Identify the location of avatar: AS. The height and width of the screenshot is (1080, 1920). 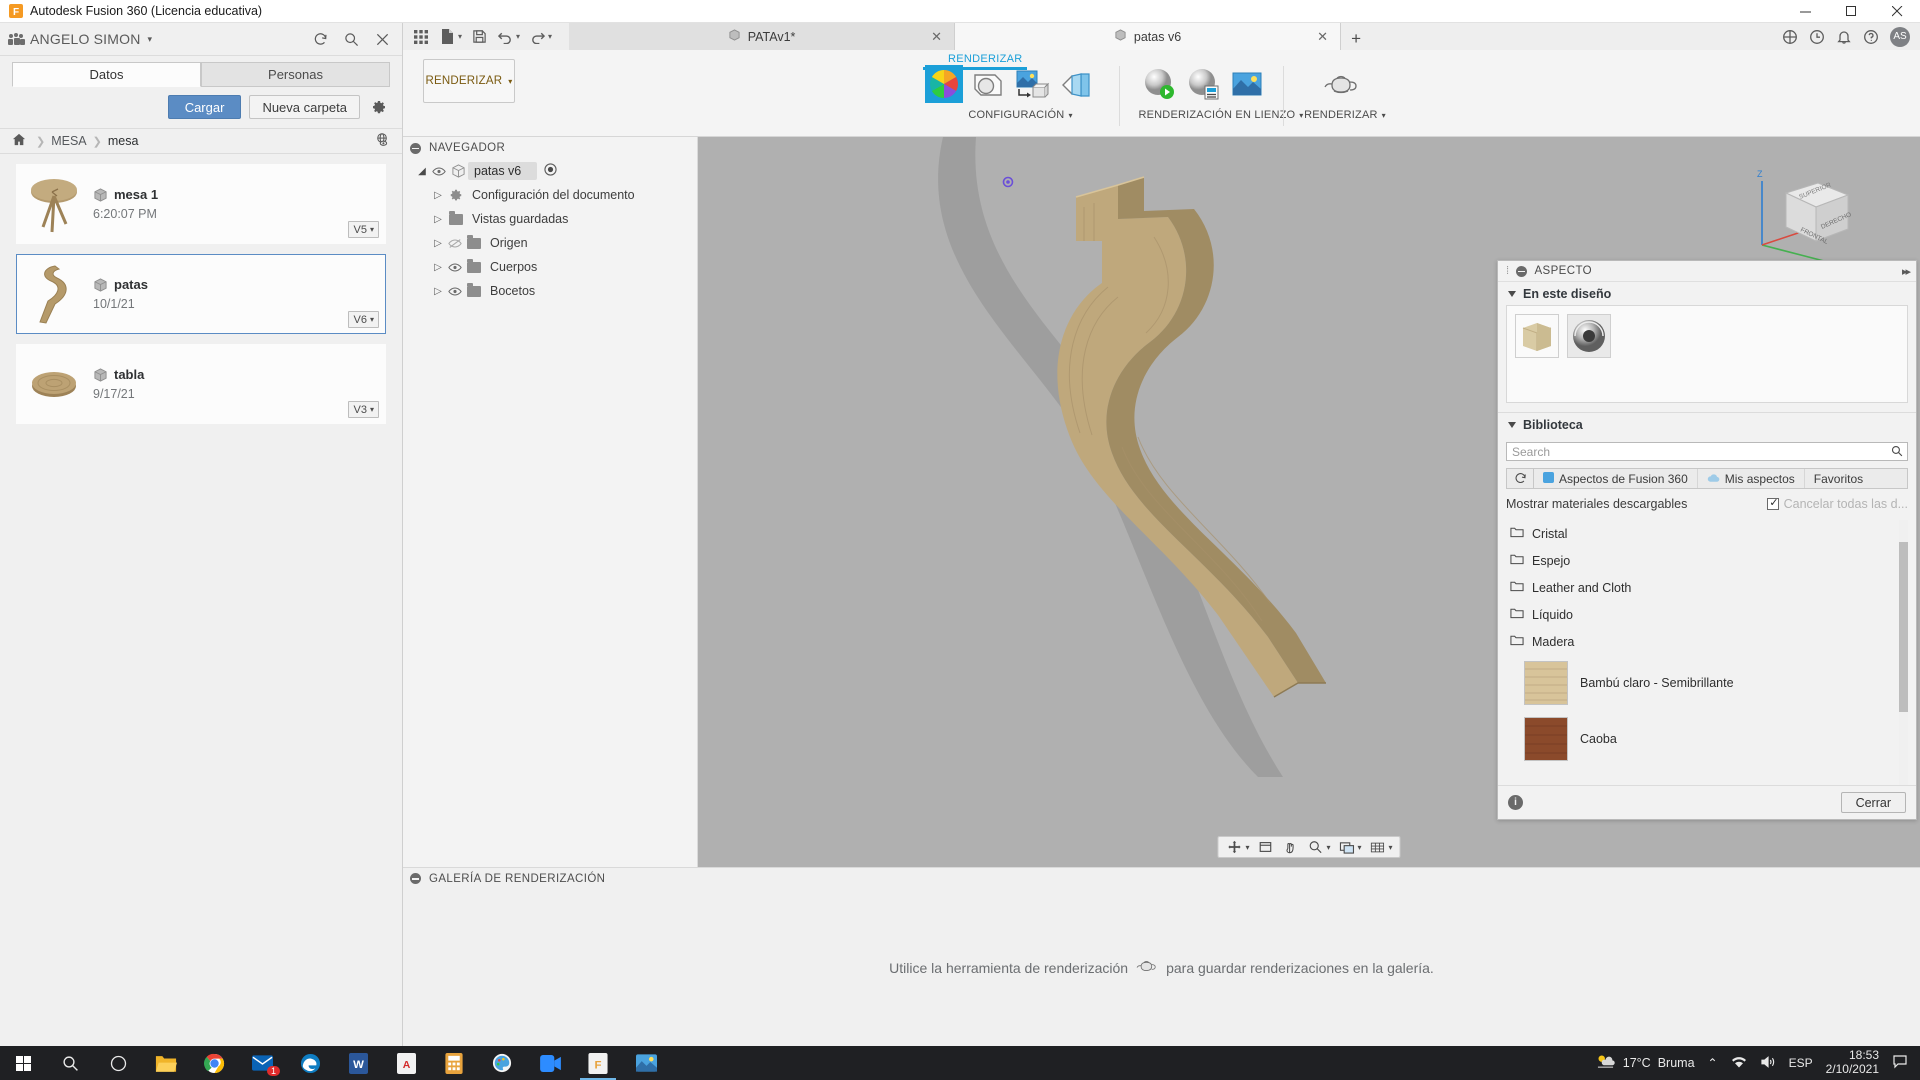
(1900, 36).